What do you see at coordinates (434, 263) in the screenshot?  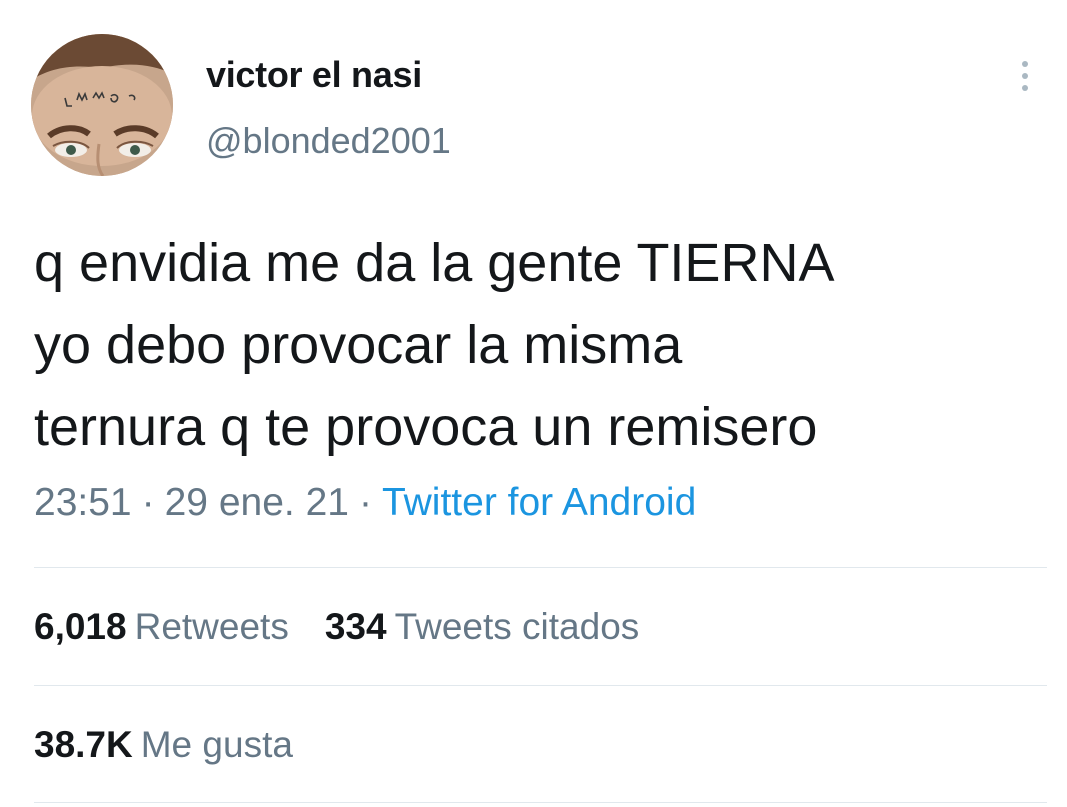 I see `tweet-text-line: q envidia me da la gente TIERNA` at bounding box center [434, 263].